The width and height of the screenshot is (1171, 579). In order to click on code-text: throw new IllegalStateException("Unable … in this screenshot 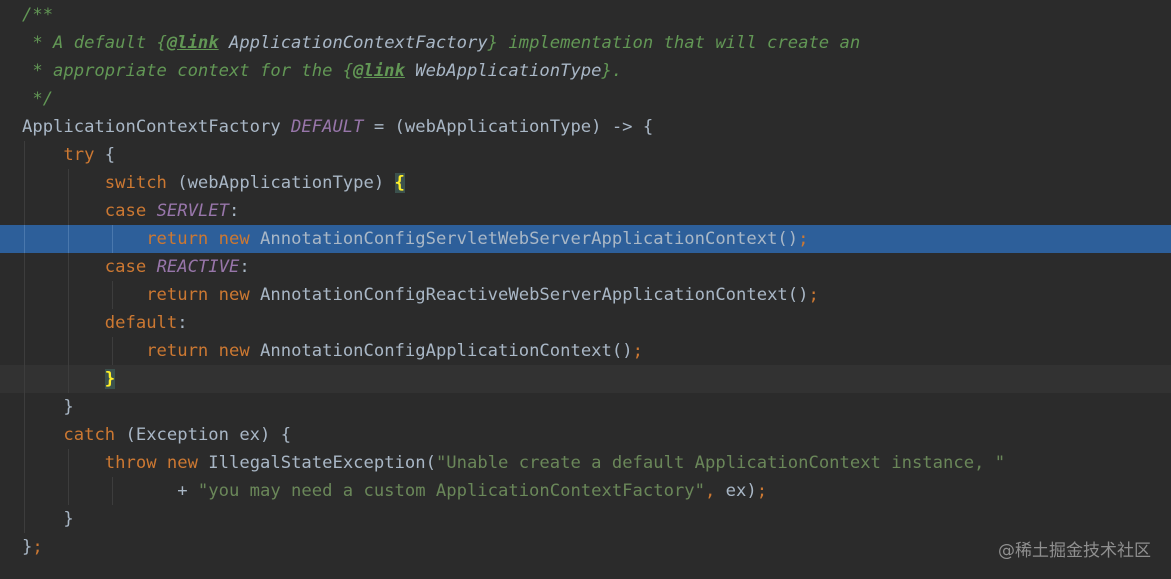, I will do `click(513, 463)`.